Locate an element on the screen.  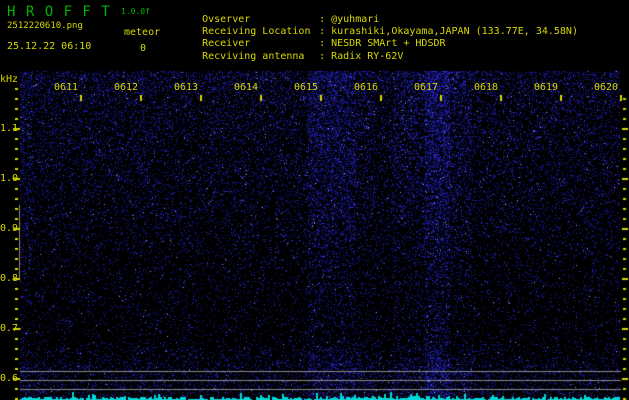
y-tick-label: 1.1 is located at coordinates (9, 128).